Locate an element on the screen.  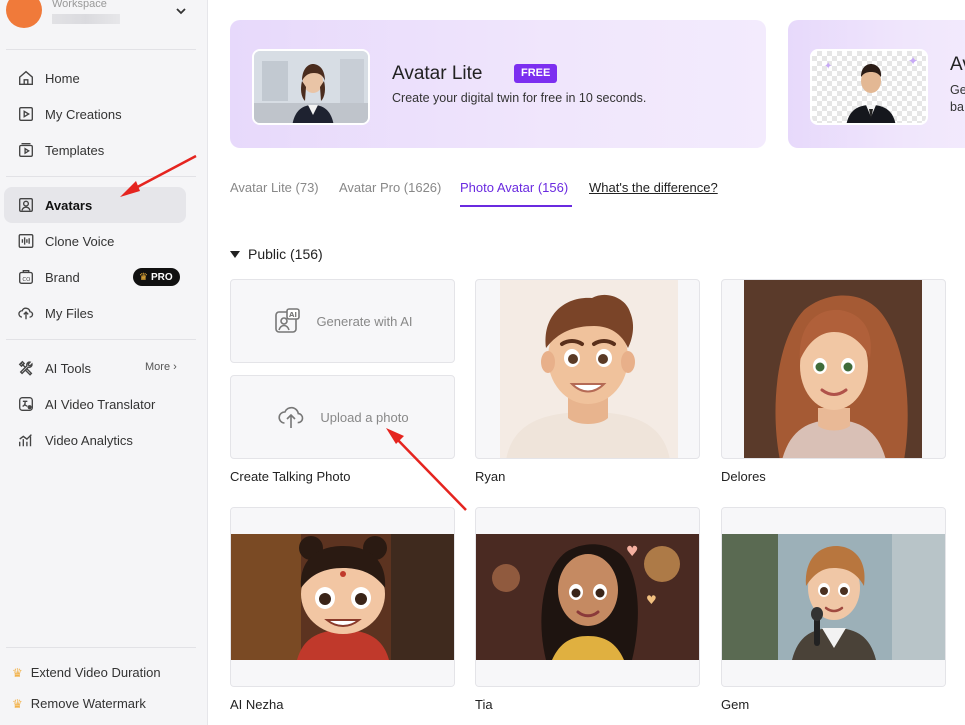
sidebar-item-label: AI Video Translator is located at coordinates (100, 404).